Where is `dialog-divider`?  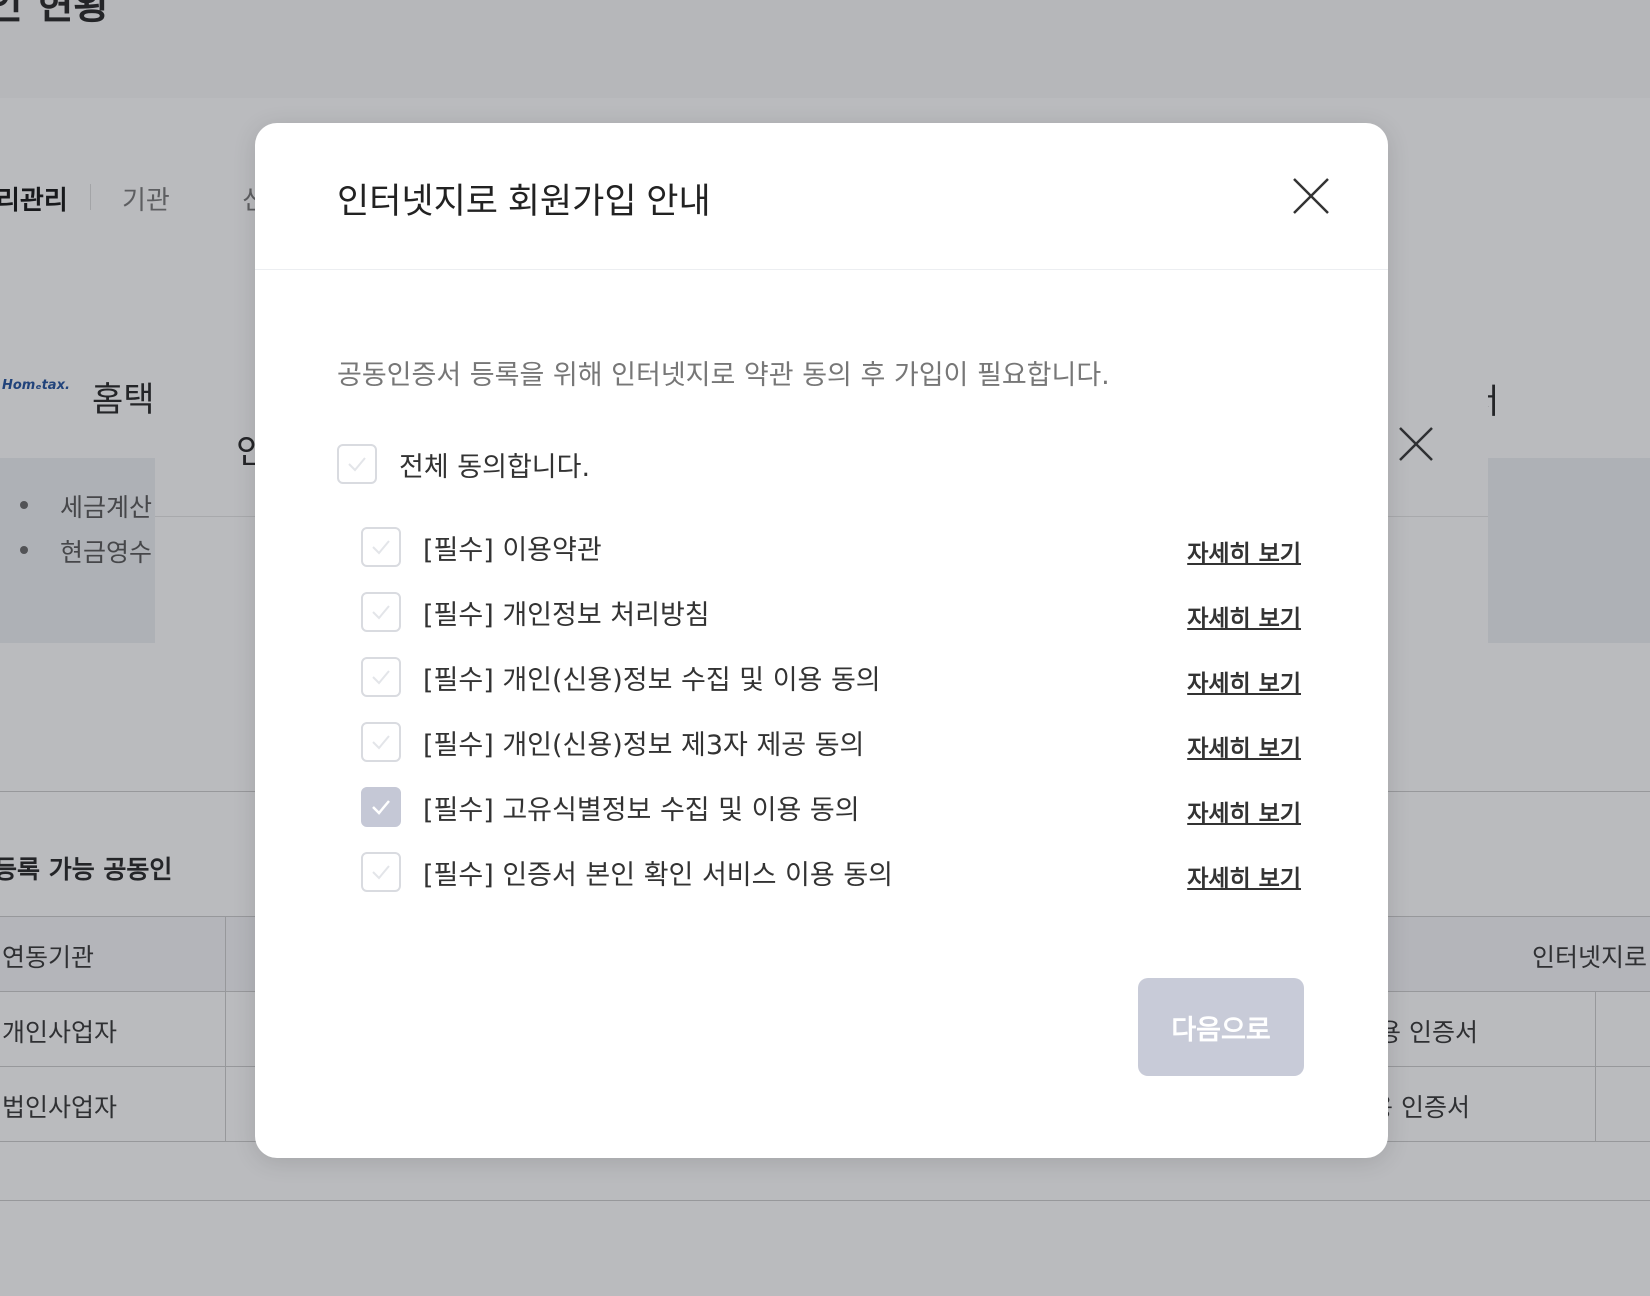 dialog-divider is located at coordinates (821, 269).